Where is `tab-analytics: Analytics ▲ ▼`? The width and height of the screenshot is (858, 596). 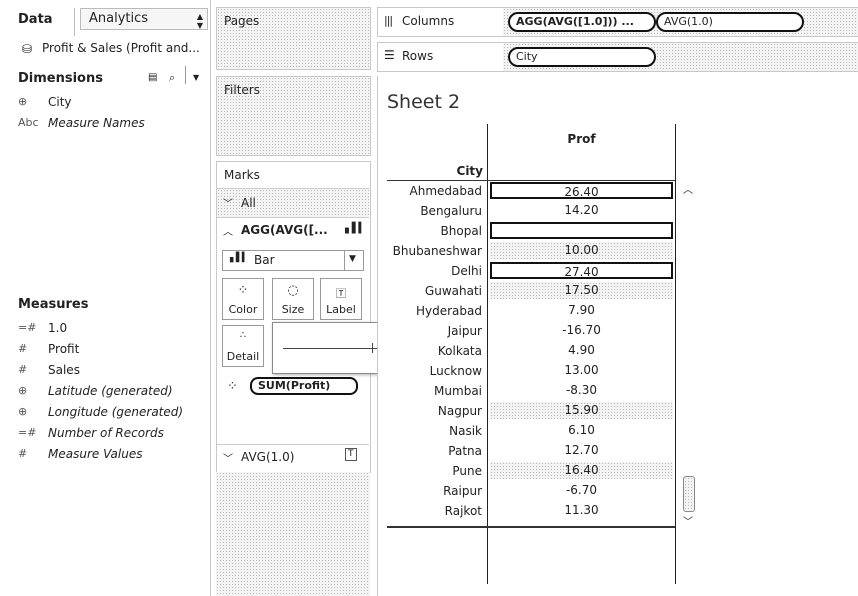
tab-analytics: Analytics ▲ ▼ is located at coordinates (144, 19).